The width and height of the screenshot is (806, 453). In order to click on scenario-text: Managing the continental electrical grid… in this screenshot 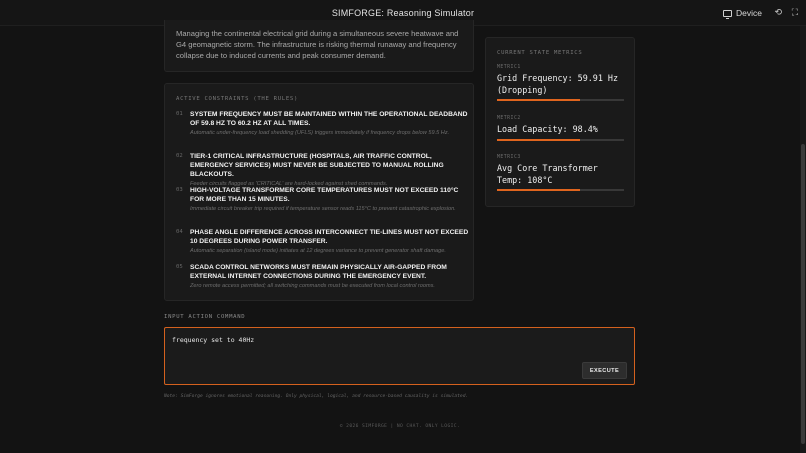, I will do `click(317, 44)`.